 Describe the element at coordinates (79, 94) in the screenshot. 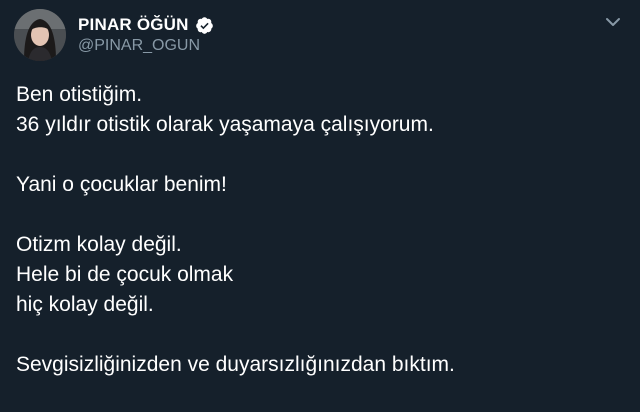

I see `tweet-line: Ben otistiğim.` at that location.